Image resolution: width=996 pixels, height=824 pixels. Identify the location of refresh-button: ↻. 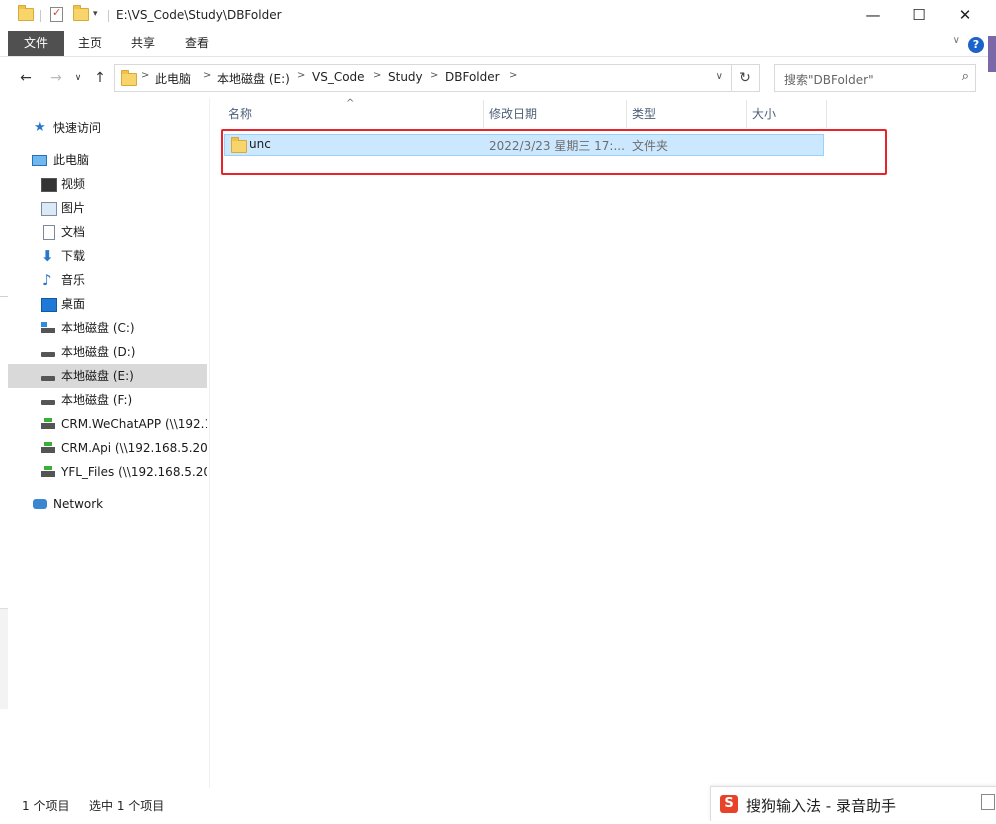
(745, 78).